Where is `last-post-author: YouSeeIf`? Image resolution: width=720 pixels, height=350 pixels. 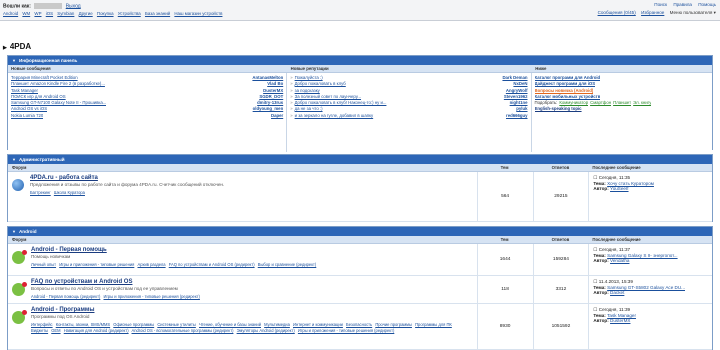
last-post-author: YouSeeIf is located at coordinates (619, 188).